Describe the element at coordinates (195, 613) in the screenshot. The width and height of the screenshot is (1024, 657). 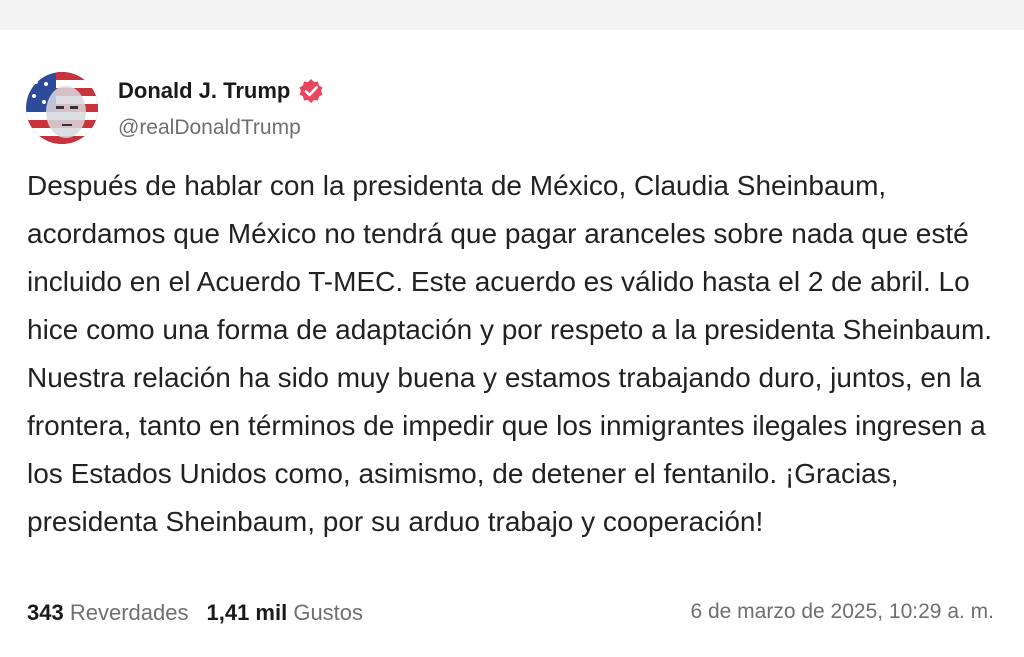
I see `post-stats: 343 Reverdades 1,41 mil Gustos` at that location.